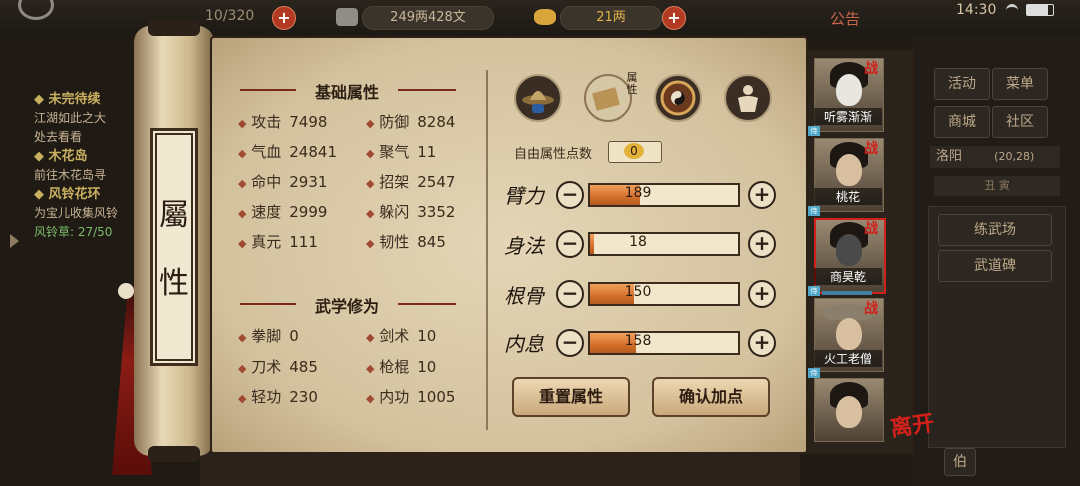 Image resolution: width=1080 pixels, height=486 pixels. What do you see at coordinates (711, 397) in the screenshot?
I see `confirm-points-button: 确认加点` at bounding box center [711, 397].